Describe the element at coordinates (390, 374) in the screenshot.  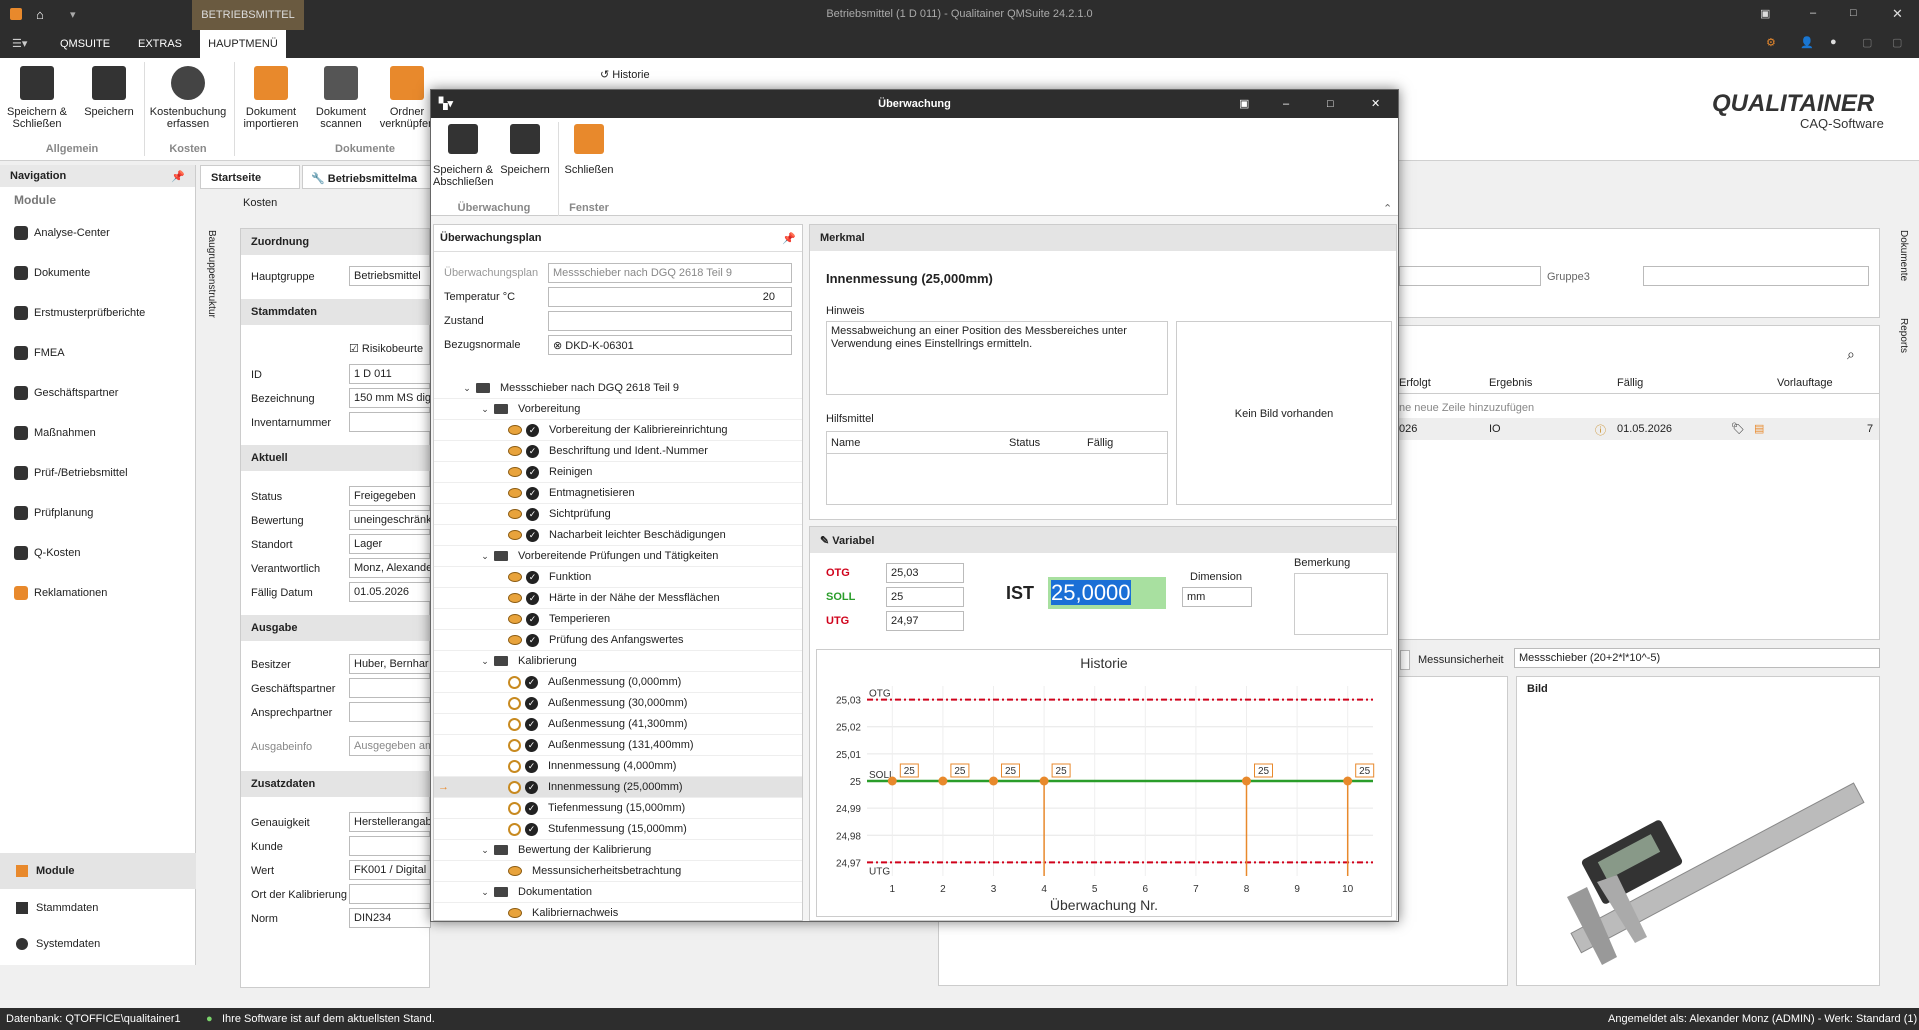
I see `id-field: 1 D 011` at that location.